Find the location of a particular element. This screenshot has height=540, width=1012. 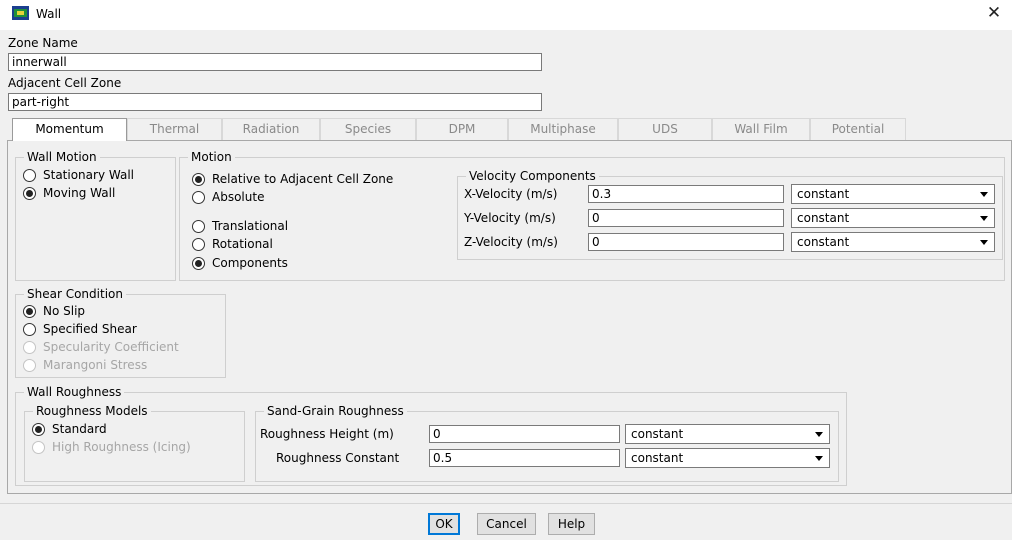

x-velocity-method-select: constant is located at coordinates (893, 194).